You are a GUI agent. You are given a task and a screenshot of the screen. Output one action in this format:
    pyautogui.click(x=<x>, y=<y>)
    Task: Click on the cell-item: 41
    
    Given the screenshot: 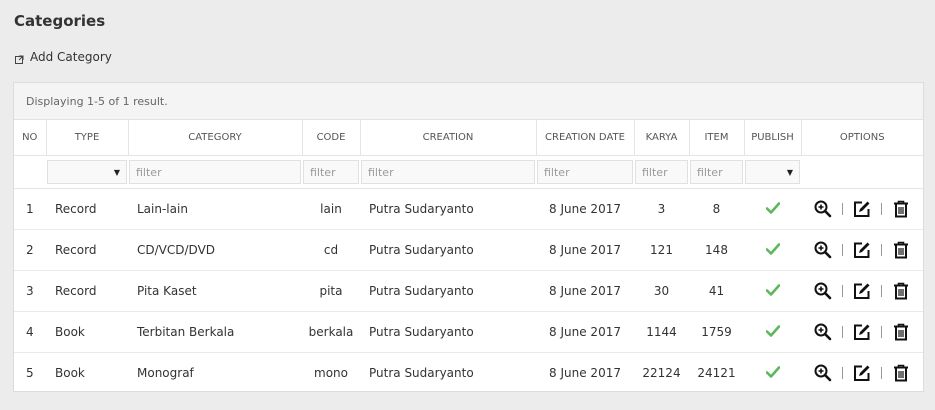 What is the action you would take?
    pyautogui.click(x=716, y=291)
    